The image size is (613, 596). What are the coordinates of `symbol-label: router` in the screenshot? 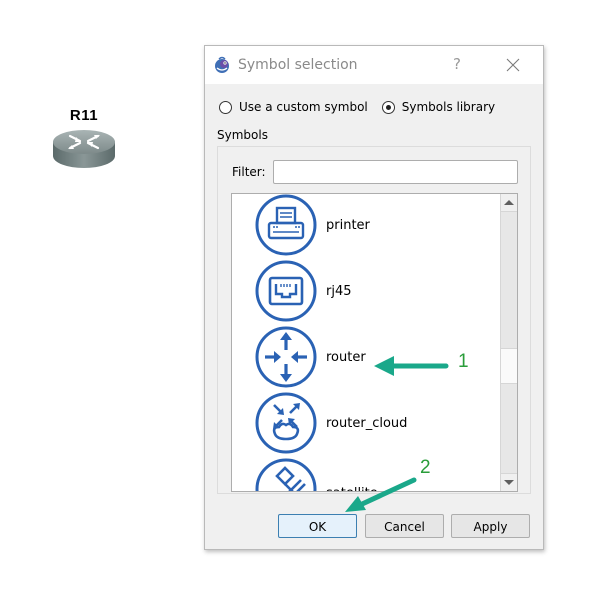 It's located at (346, 357).